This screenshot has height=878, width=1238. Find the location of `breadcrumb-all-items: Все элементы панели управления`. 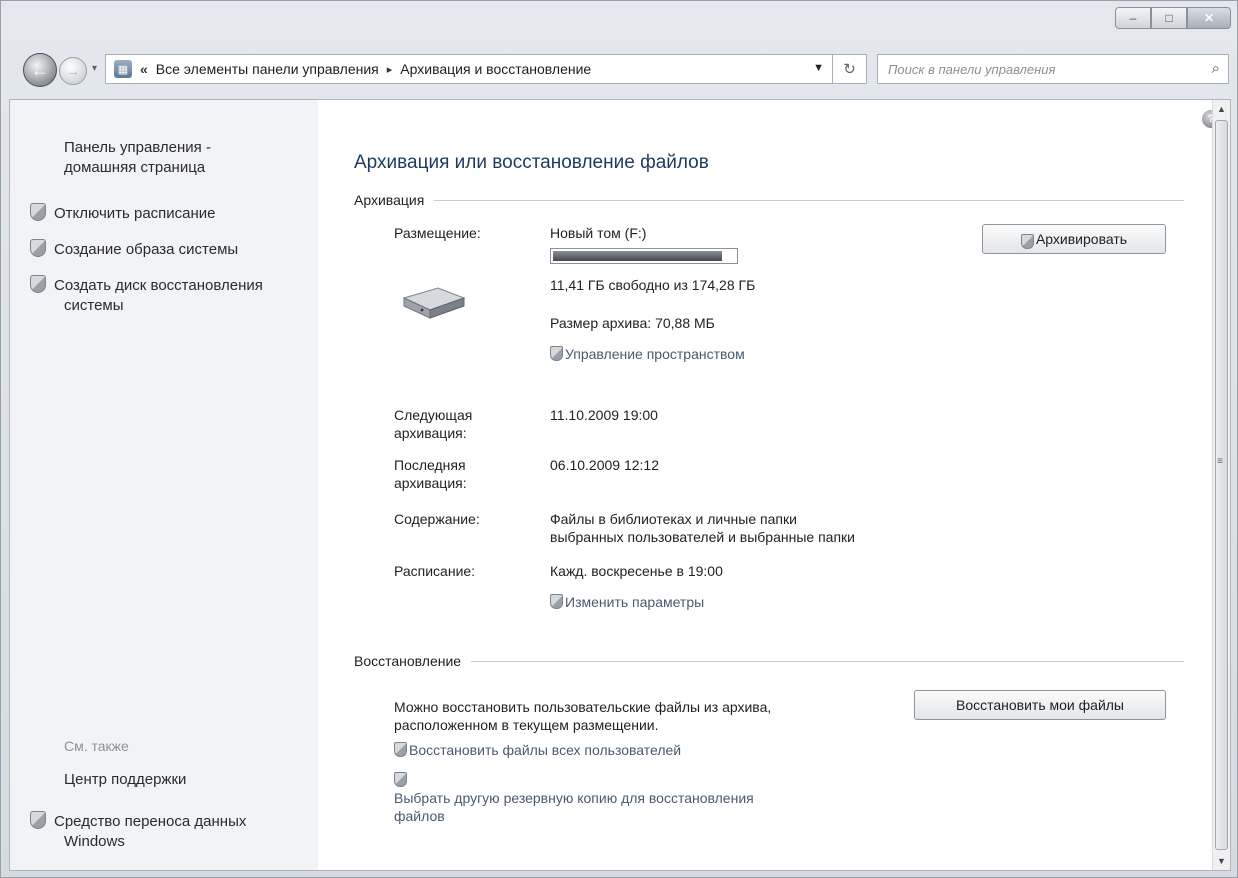

breadcrumb-all-items: Все элементы панели управления is located at coordinates (267, 69).